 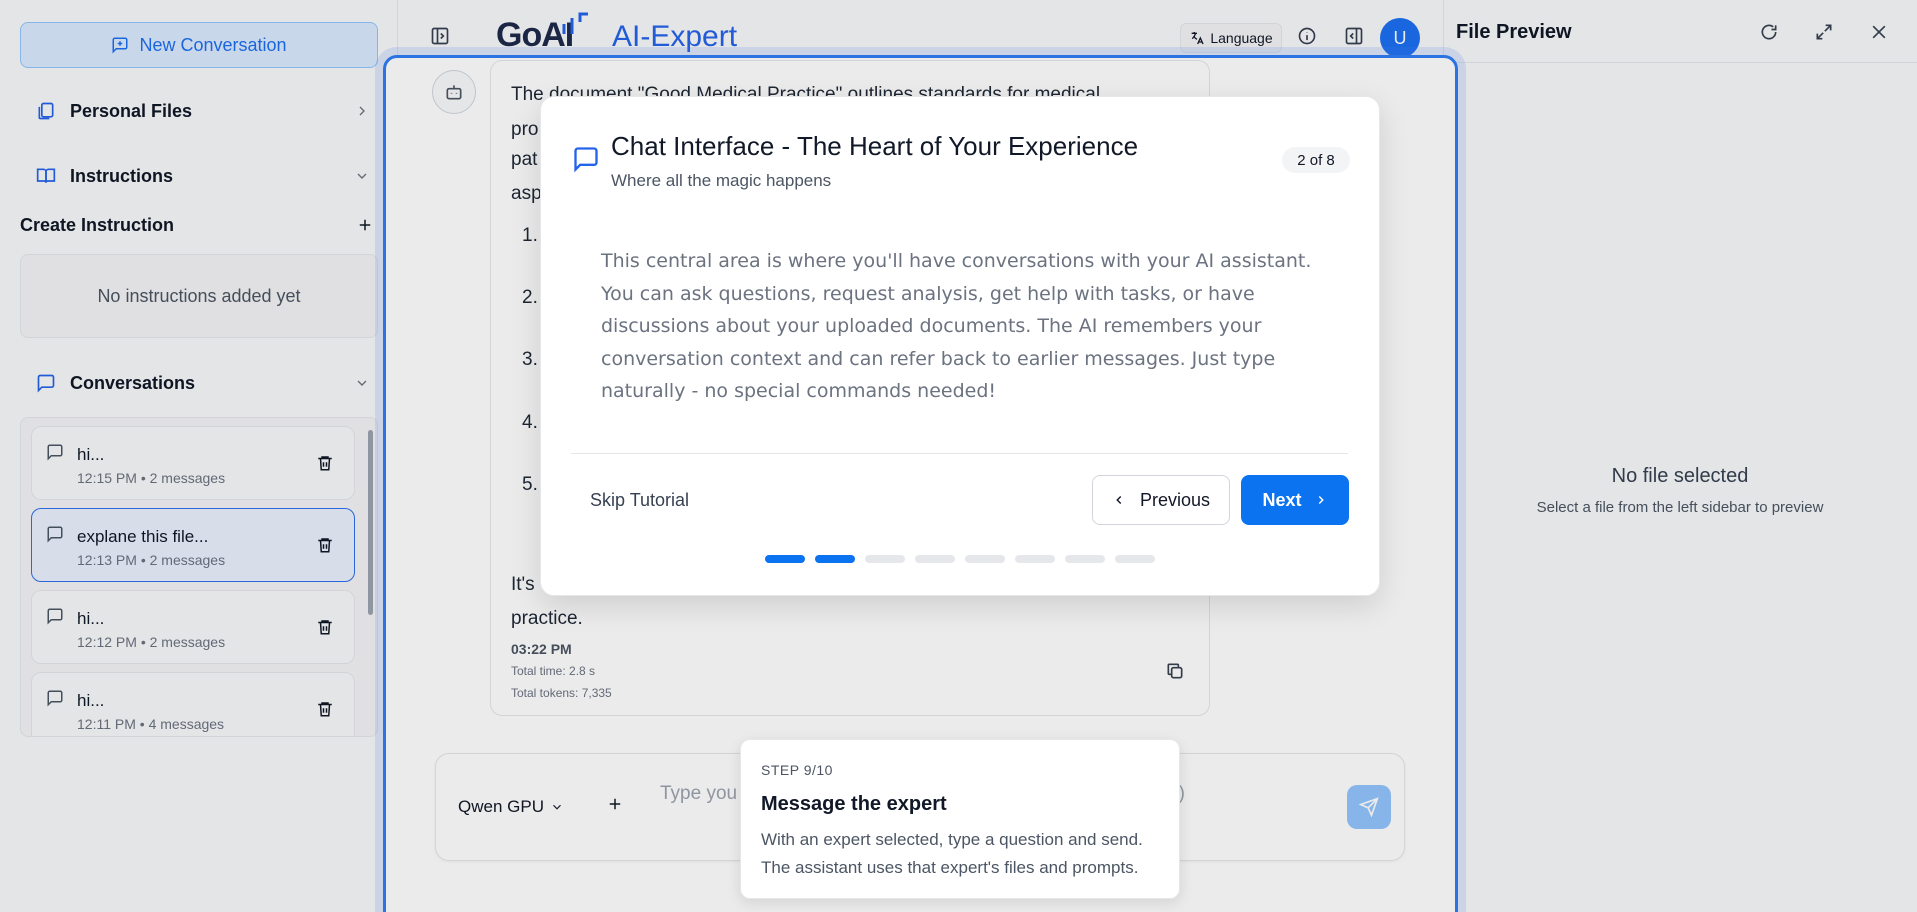 What do you see at coordinates (721, 180) in the screenshot?
I see `tutorial-subtitle: Where all the magic happens` at bounding box center [721, 180].